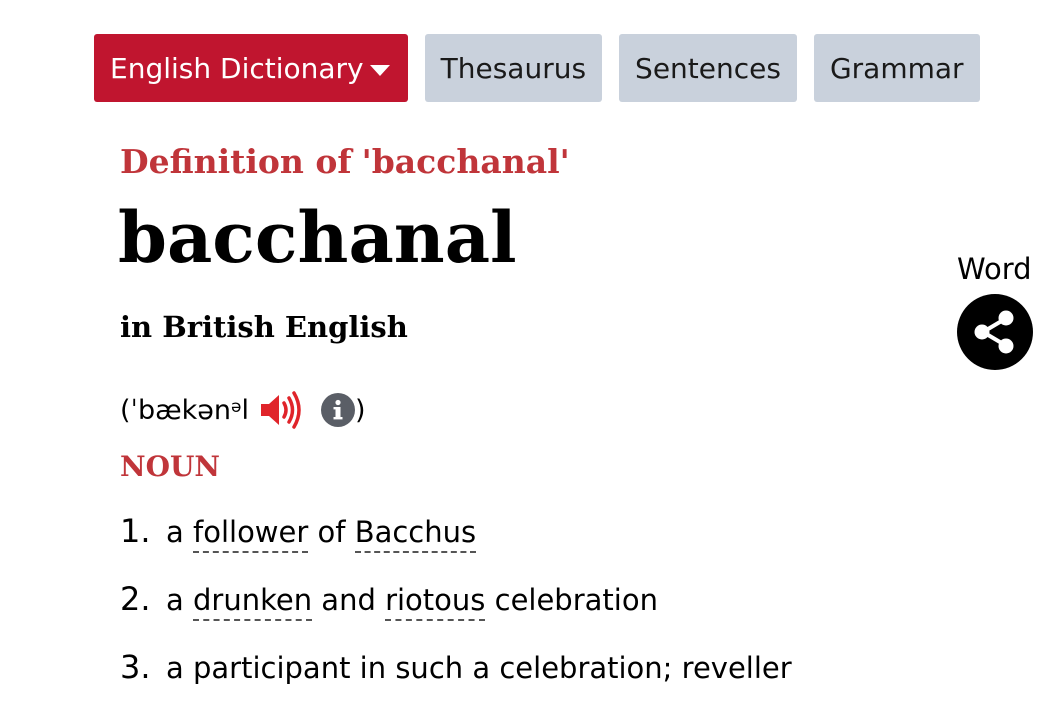  What do you see at coordinates (337, 410) in the screenshot?
I see `info-icon` at bounding box center [337, 410].